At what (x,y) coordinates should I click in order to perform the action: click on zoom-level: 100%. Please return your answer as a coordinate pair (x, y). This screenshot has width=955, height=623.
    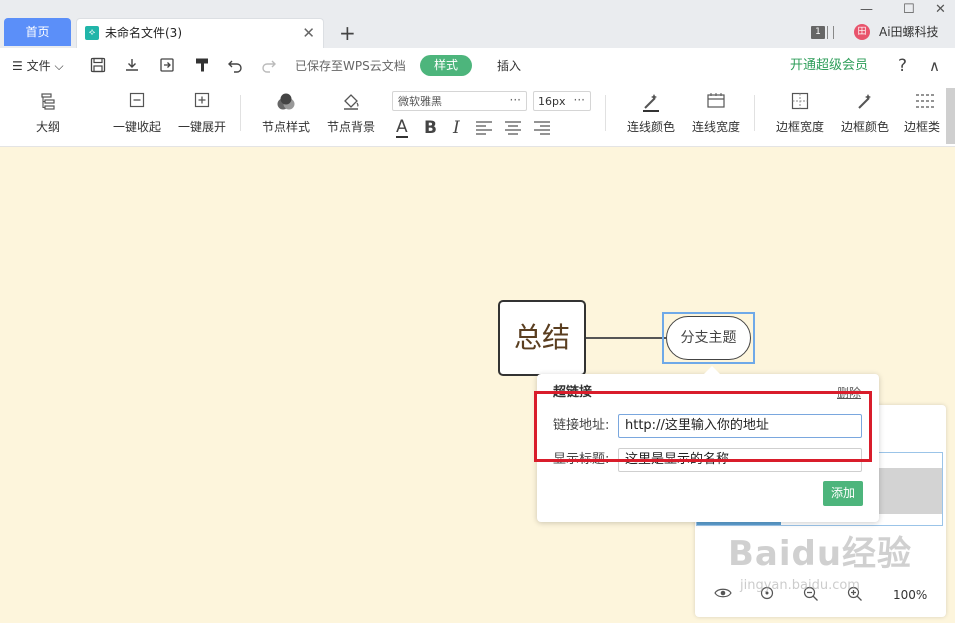
    Looking at the image, I should click on (910, 595).